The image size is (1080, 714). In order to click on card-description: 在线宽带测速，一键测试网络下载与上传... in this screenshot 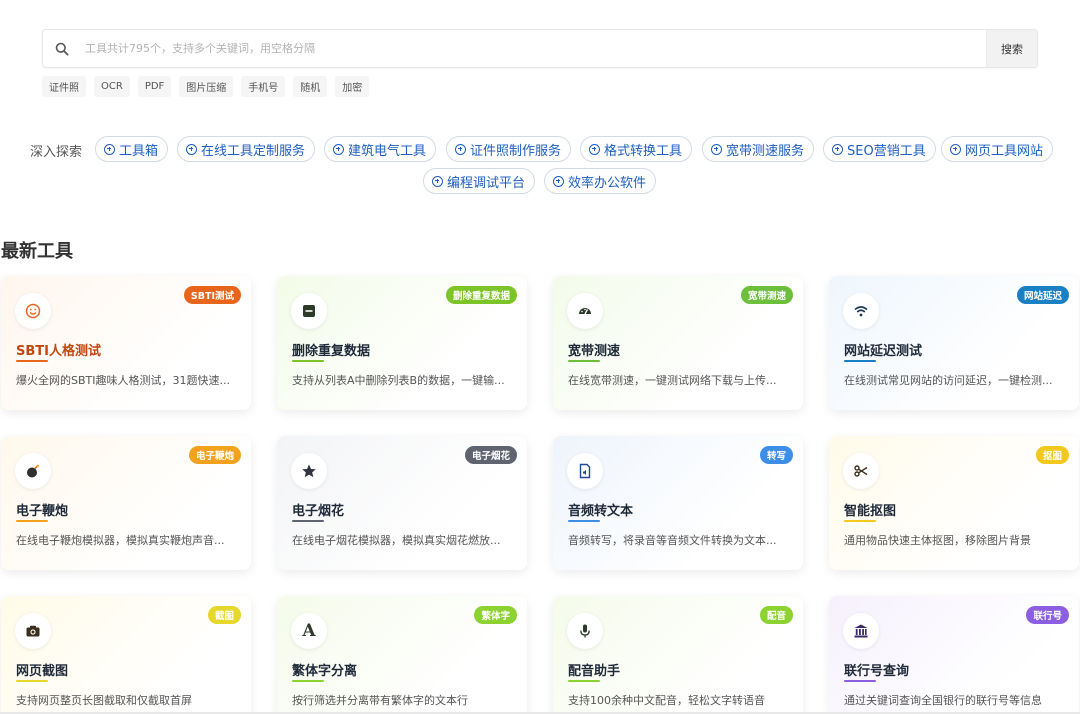, I will do `click(672, 380)`.